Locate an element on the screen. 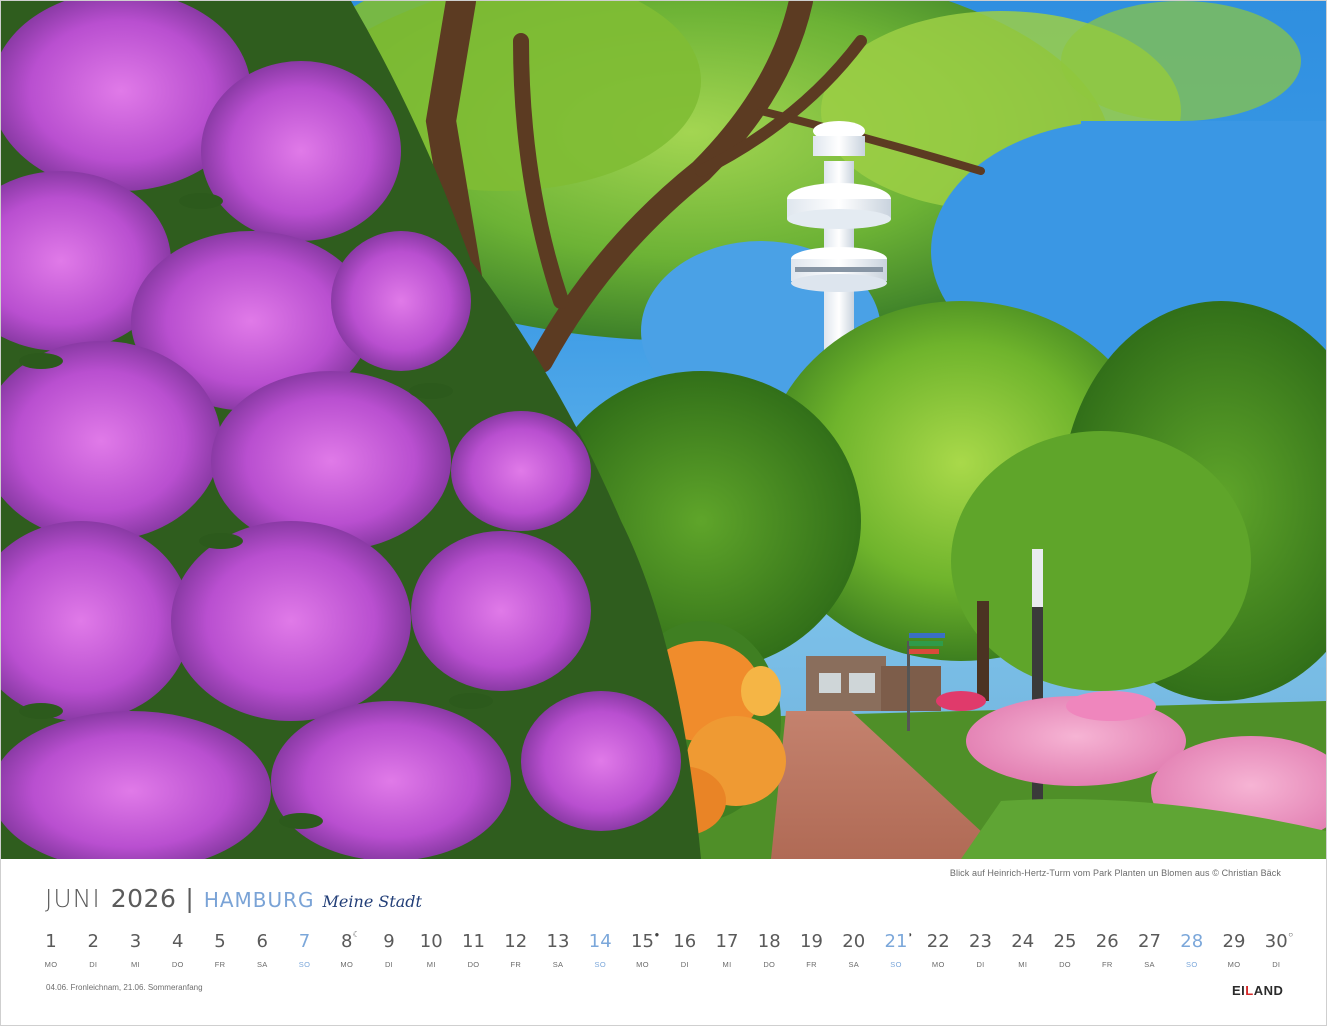 The width and height of the screenshot is (1327, 1026). day-cell: 18 DO is located at coordinates (769, 948).